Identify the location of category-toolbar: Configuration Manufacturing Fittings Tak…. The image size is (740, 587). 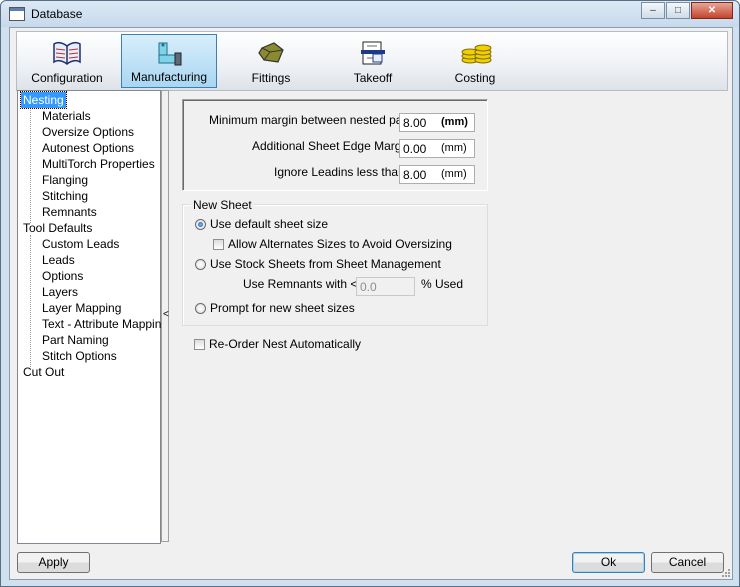
(372, 61).